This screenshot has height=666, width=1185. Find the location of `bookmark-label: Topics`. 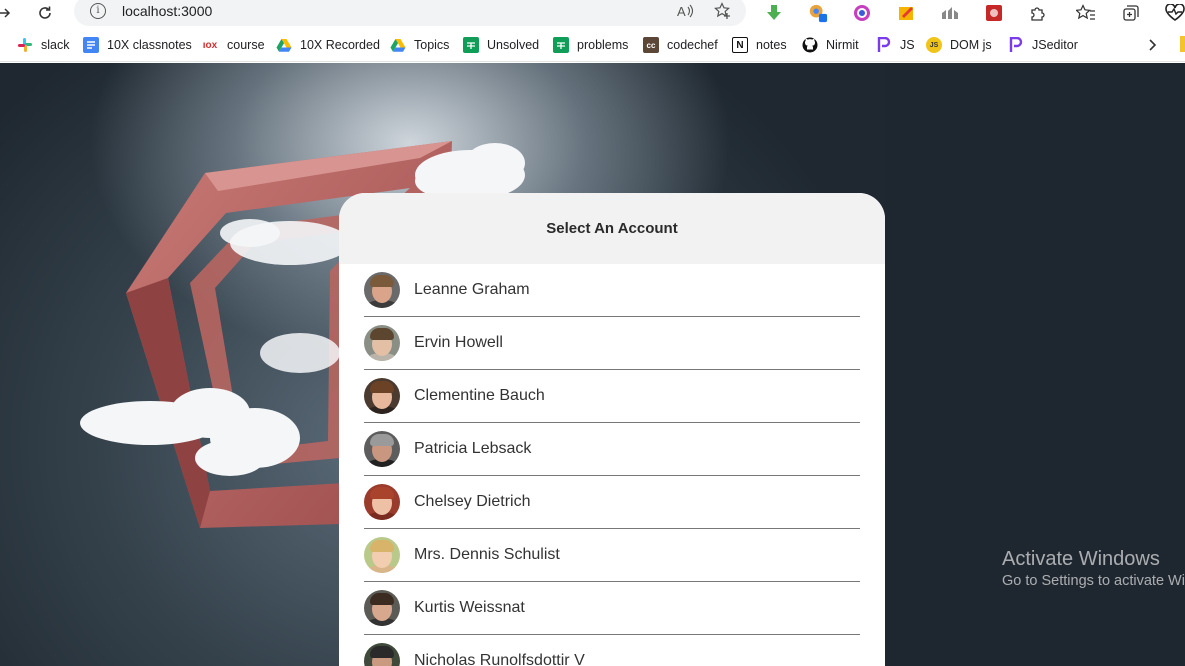

bookmark-label: Topics is located at coordinates (432, 45).